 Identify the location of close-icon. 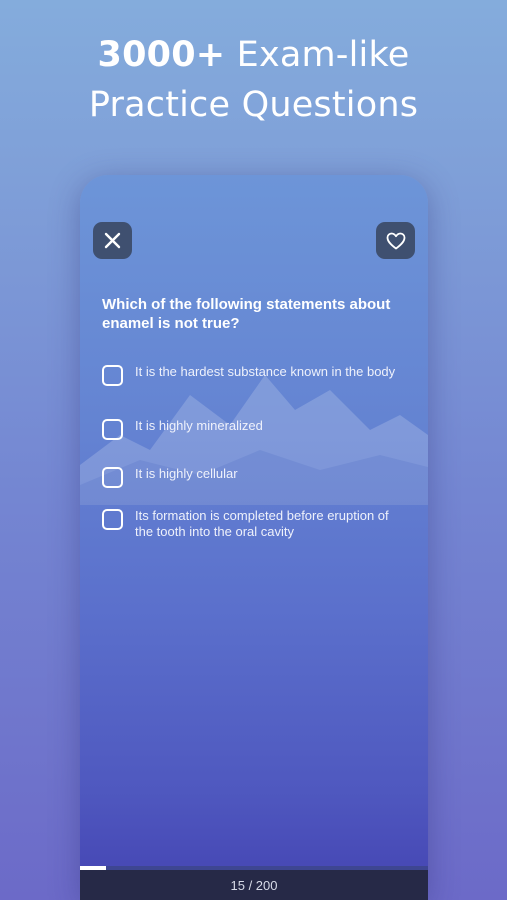
(112, 240).